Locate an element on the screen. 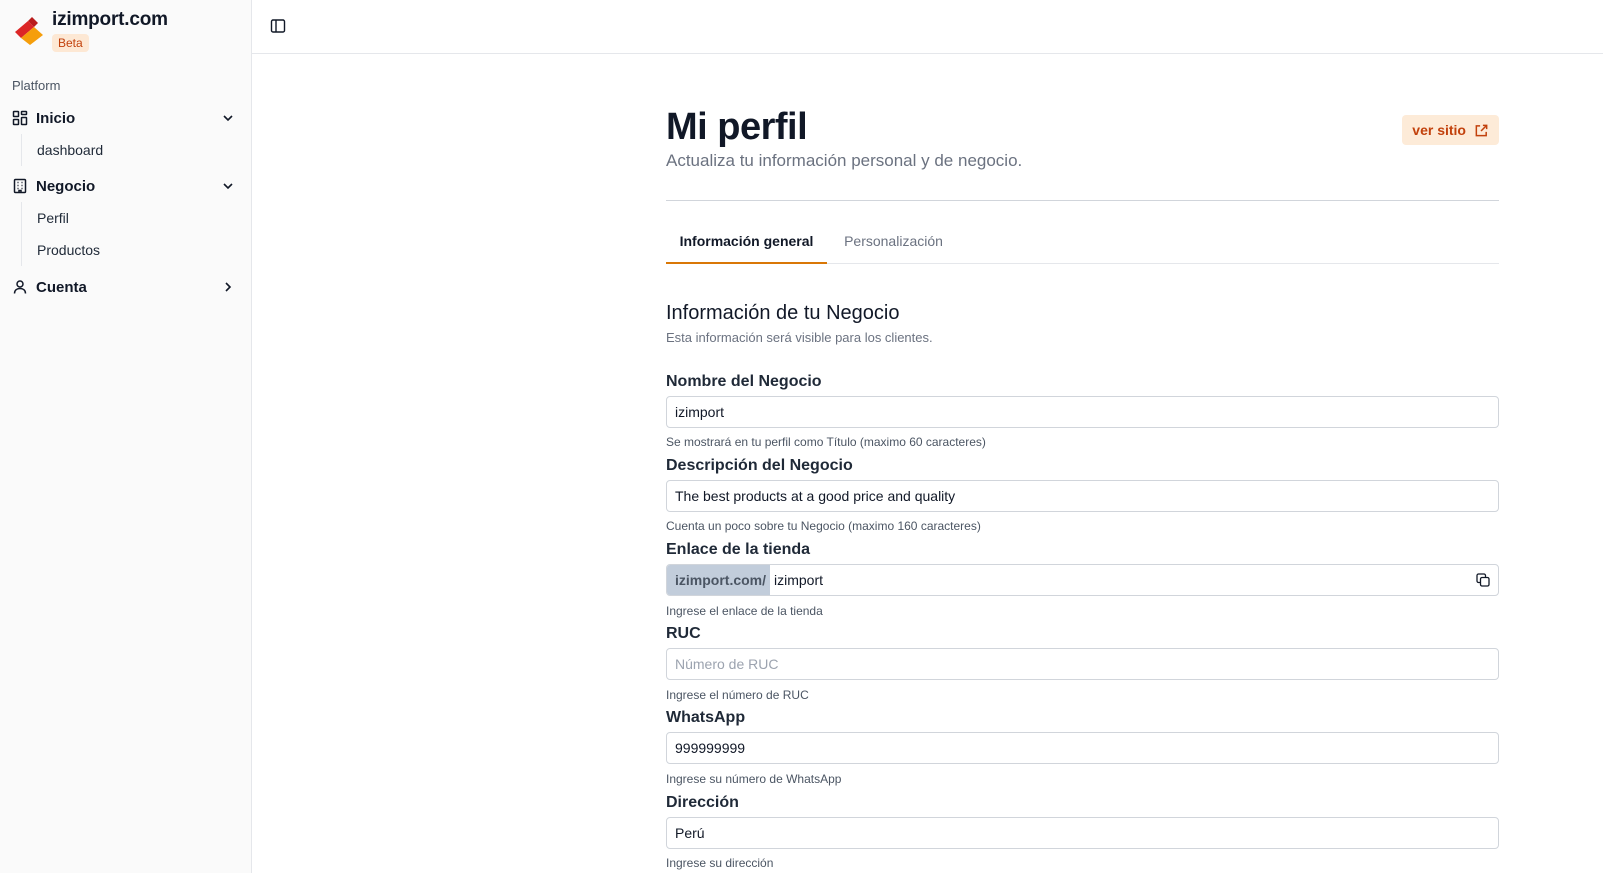  page-title: Mi perfil is located at coordinates (737, 127).